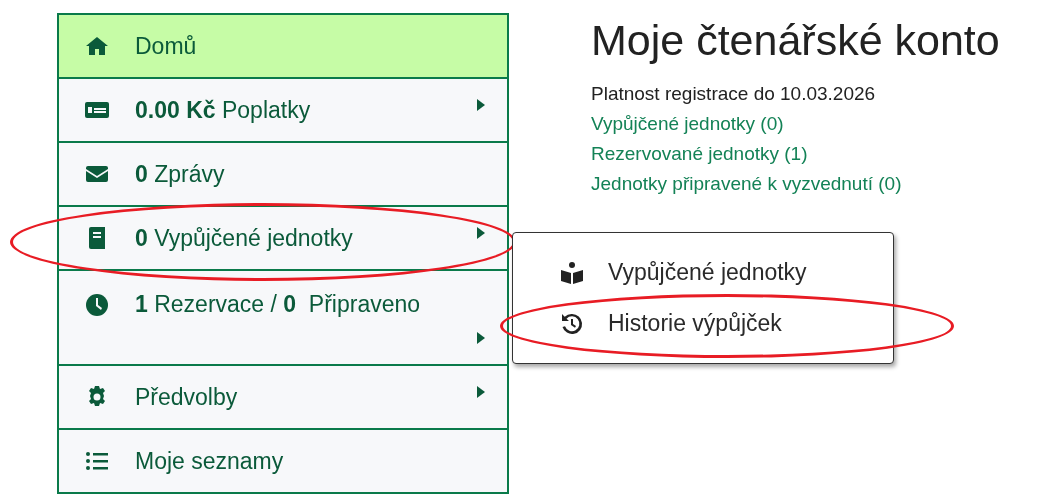 The height and width of the screenshot is (498, 1059). What do you see at coordinates (733, 94) in the screenshot?
I see `registration-text: Platnost registrace do 10.03.2026` at bounding box center [733, 94].